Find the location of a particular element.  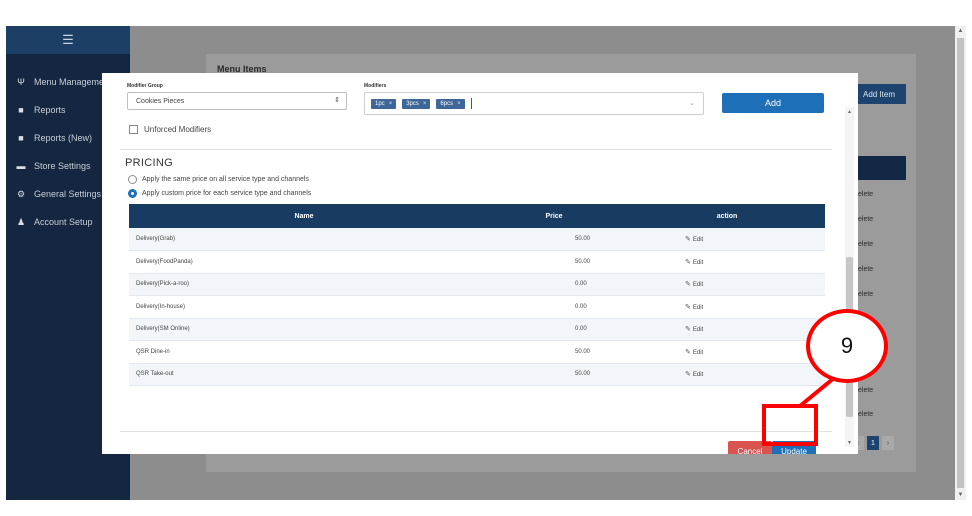

row-name: Delivery(SM Online) is located at coordinates (304, 329).